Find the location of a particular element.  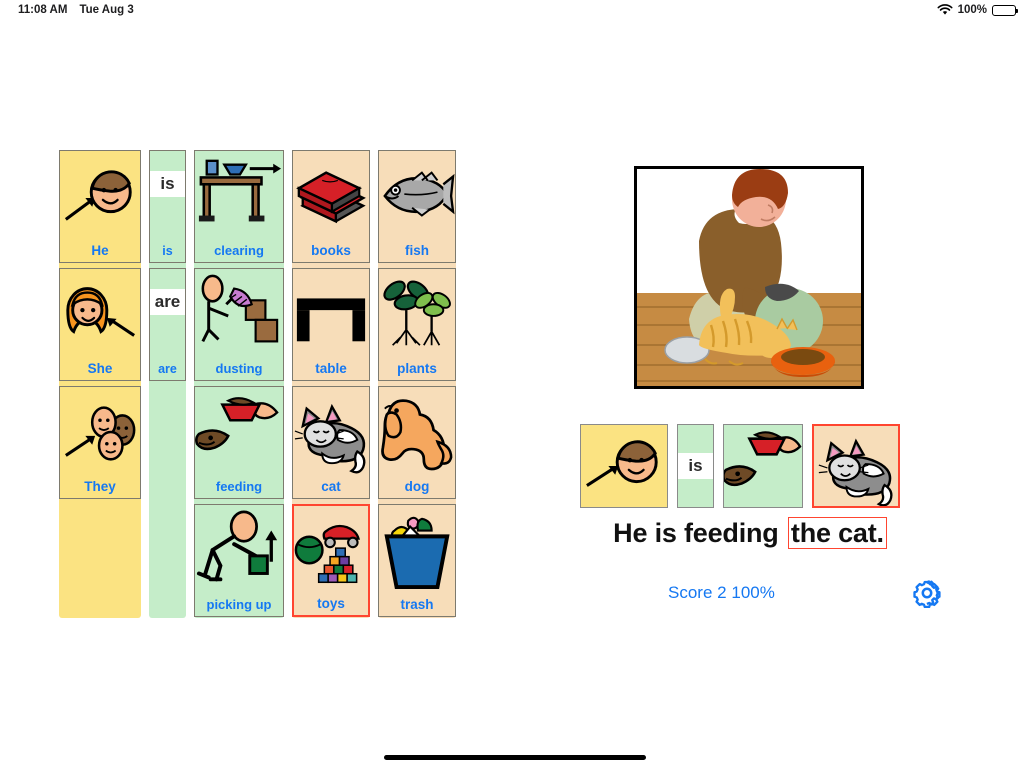

word-card-label: trash is located at coordinates (417, 604).